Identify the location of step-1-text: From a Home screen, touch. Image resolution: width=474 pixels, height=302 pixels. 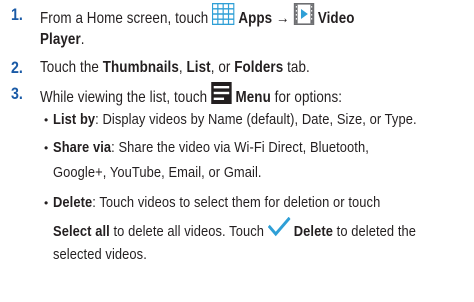
(124, 19).